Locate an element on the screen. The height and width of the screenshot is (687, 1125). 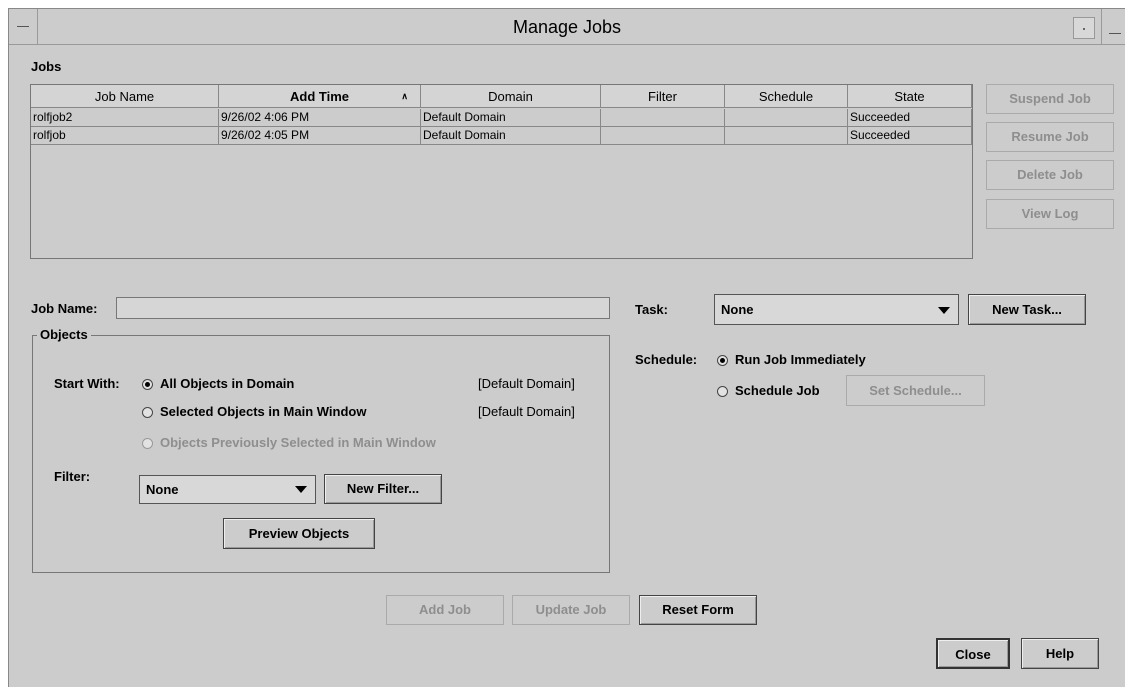
selected-objects-scope: [Default Domain] is located at coordinates (526, 411).